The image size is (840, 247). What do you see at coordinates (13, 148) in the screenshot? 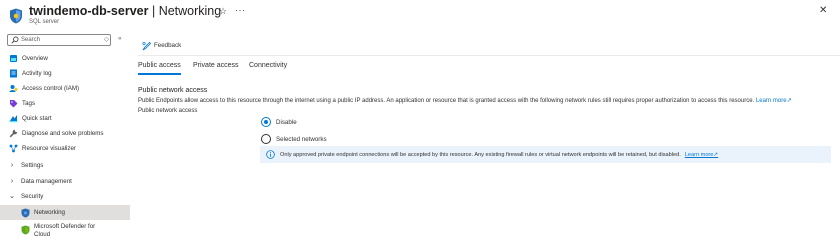
I see `visualizer-icon` at bounding box center [13, 148].